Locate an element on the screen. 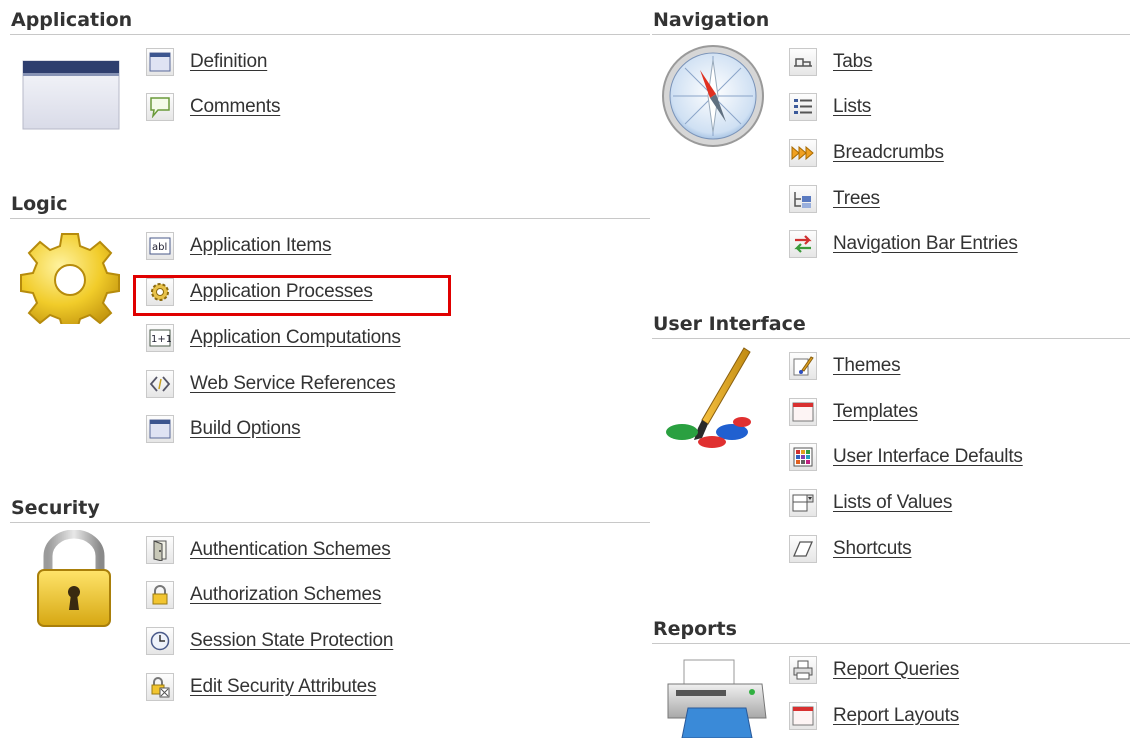 This screenshot has width=1130, height=743. application-computations-link-row: 1+1 Application Computations is located at coordinates (273, 338).